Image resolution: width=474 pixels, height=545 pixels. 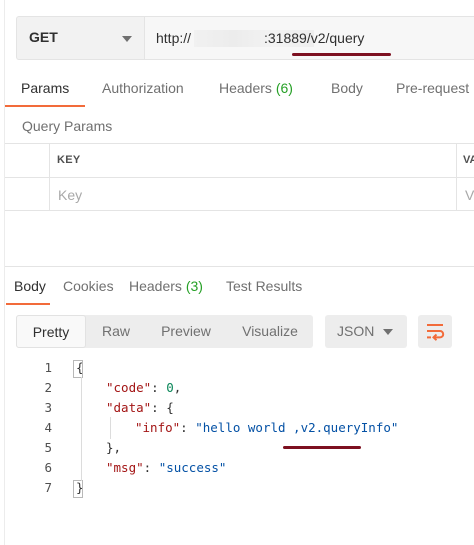 I want to click on code-line: 5 },, so click(x=237, y=450).